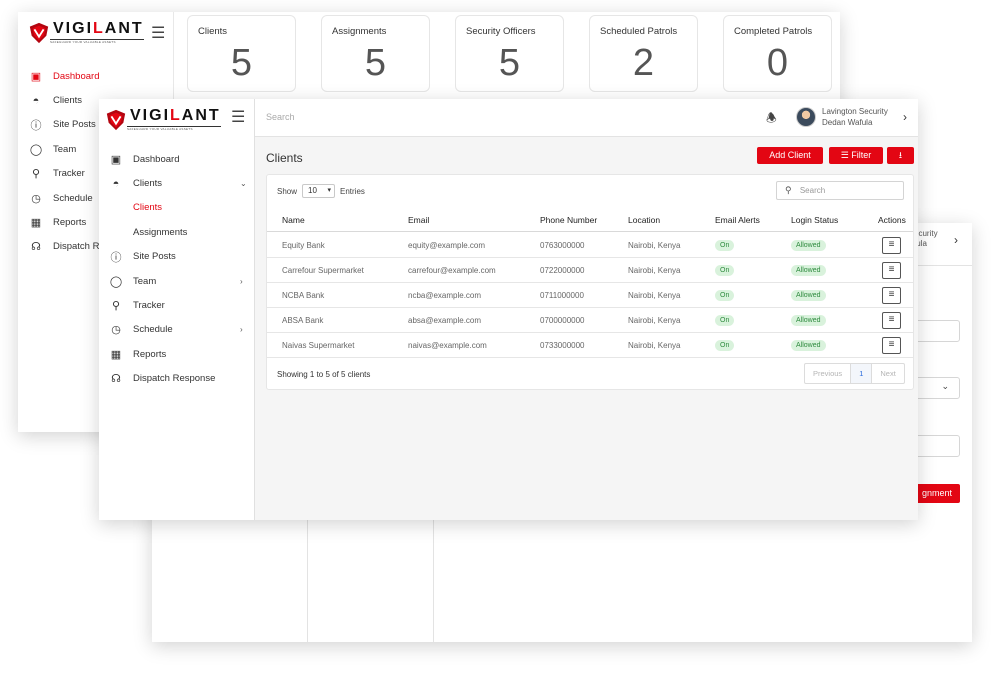 This screenshot has width=1001, height=678. Describe the element at coordinates (182, 281) in the screenshot. I see `sidebar-item-team: ◯ Team ›` at that location.